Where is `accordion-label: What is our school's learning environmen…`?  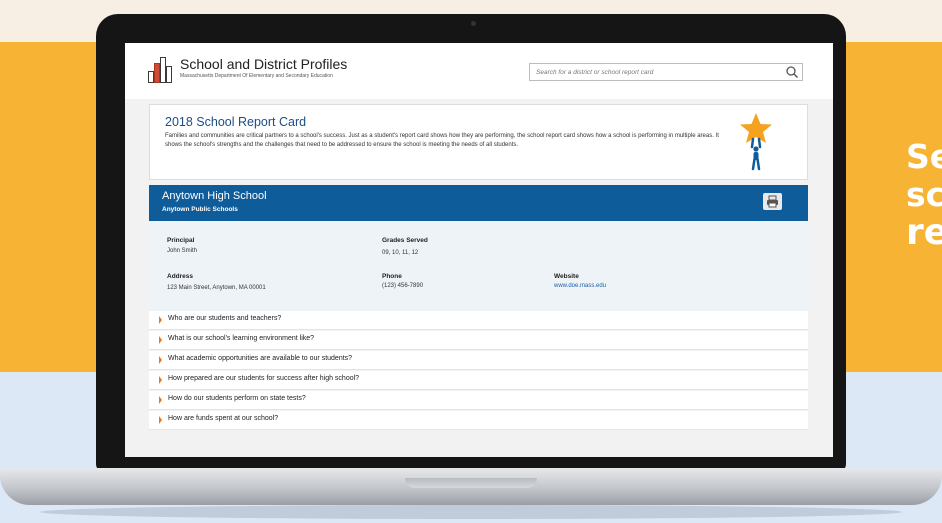
accordion-label: What is our school's learning environmen… is located at coordinates (241, 338).